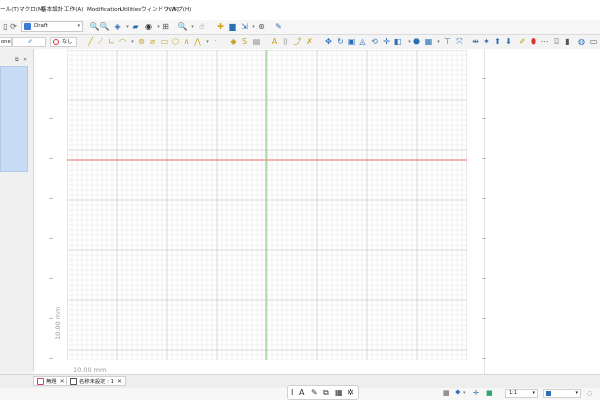 Image resolution: width=600 pixels, height=400 pixels. What do you see at coordinates (122, 42) in the screenshot?
I see `arc-icon: ◠` at bounding box center [122, 42].